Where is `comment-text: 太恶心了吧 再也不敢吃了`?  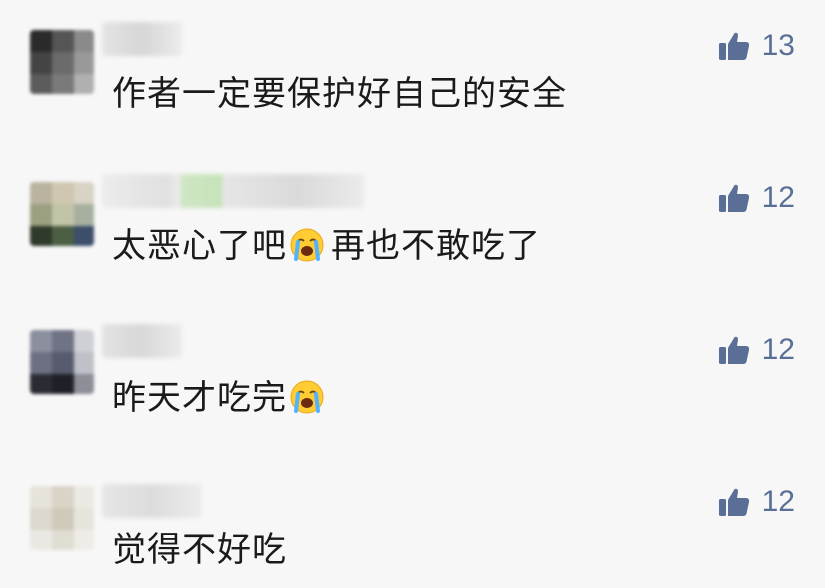 comment-text: 太恶心了吧 再也不敢吃了 is located at coordinates (326, 249).